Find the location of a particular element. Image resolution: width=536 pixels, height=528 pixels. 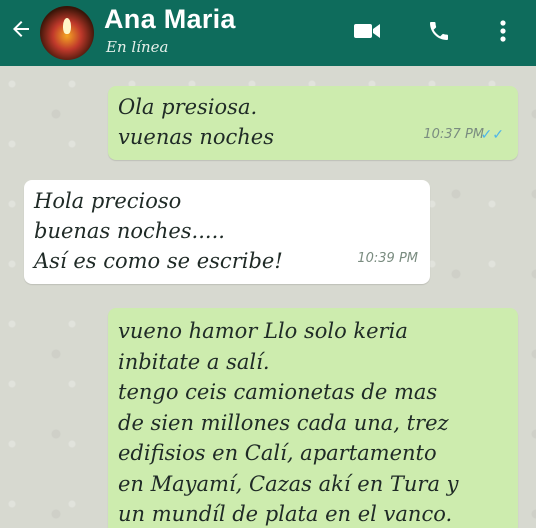

message-line: Ola presiosa. is located at coordinates (188, 107).